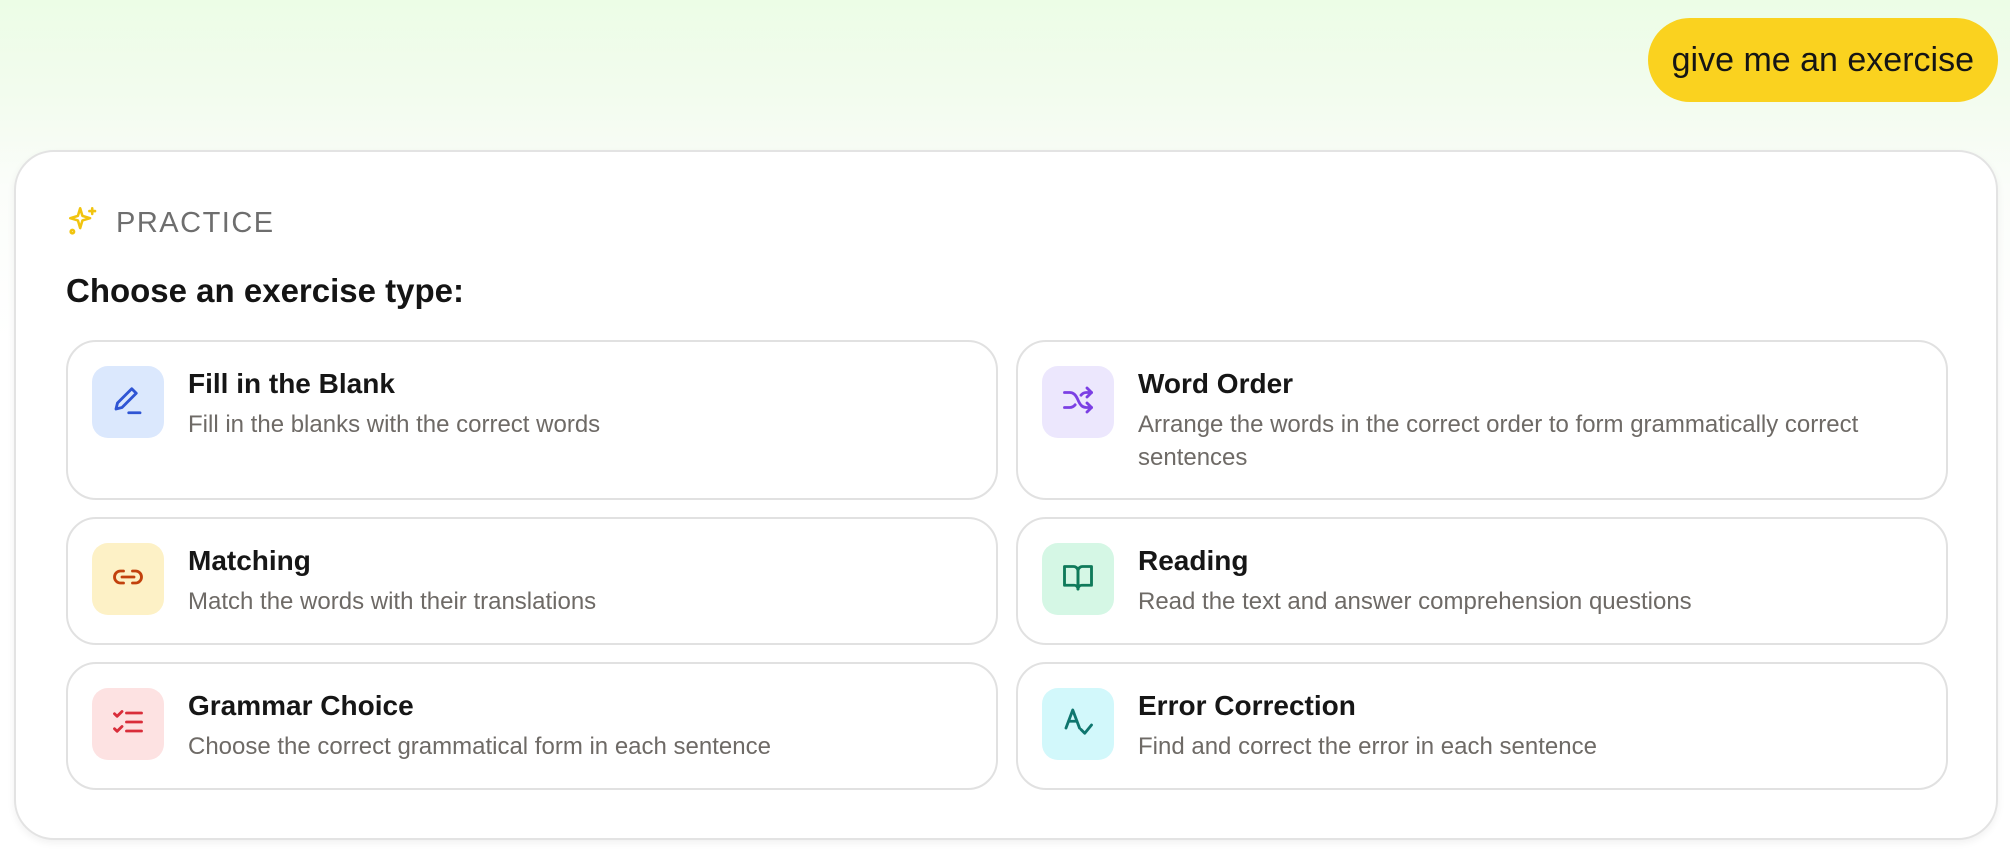 The width and height of the screenshot is (2010, 856). I want to click on option-title: Error Correction, so click(1247, 705).